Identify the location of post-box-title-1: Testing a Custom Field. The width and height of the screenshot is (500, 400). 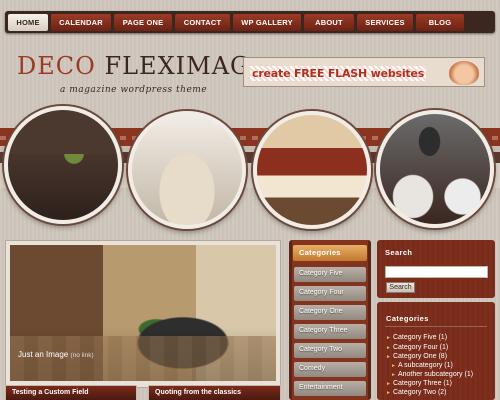
(71, 392).